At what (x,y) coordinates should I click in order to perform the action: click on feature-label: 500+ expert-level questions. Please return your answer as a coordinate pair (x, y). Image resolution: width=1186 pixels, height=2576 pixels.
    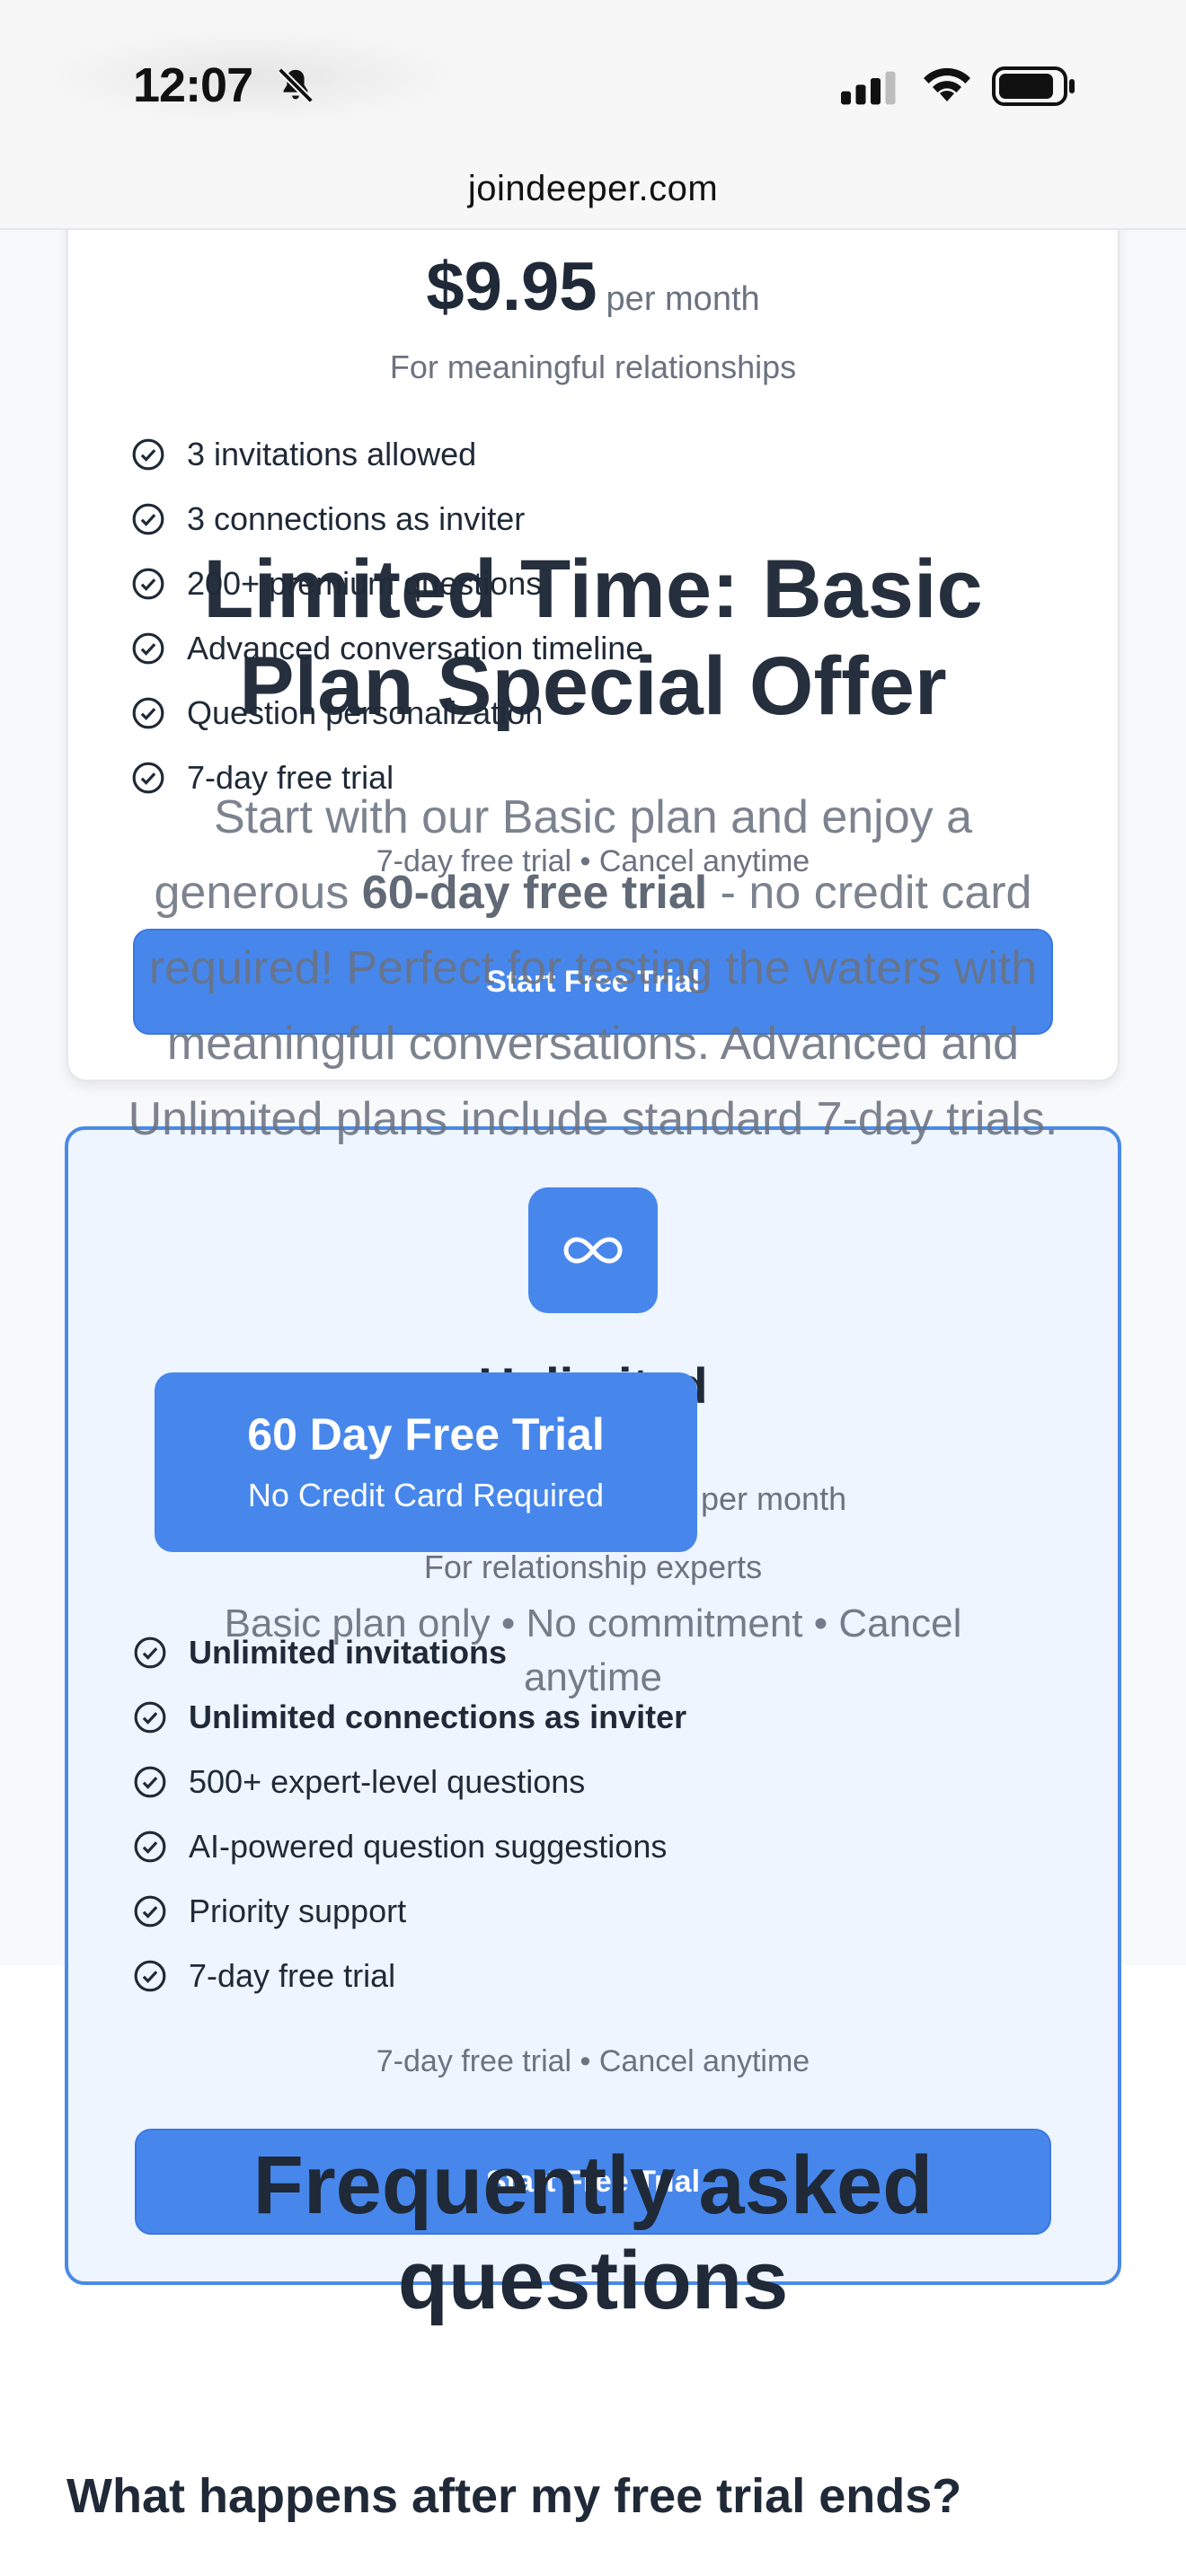
    Looking at the image, I should click on (387, 1781).